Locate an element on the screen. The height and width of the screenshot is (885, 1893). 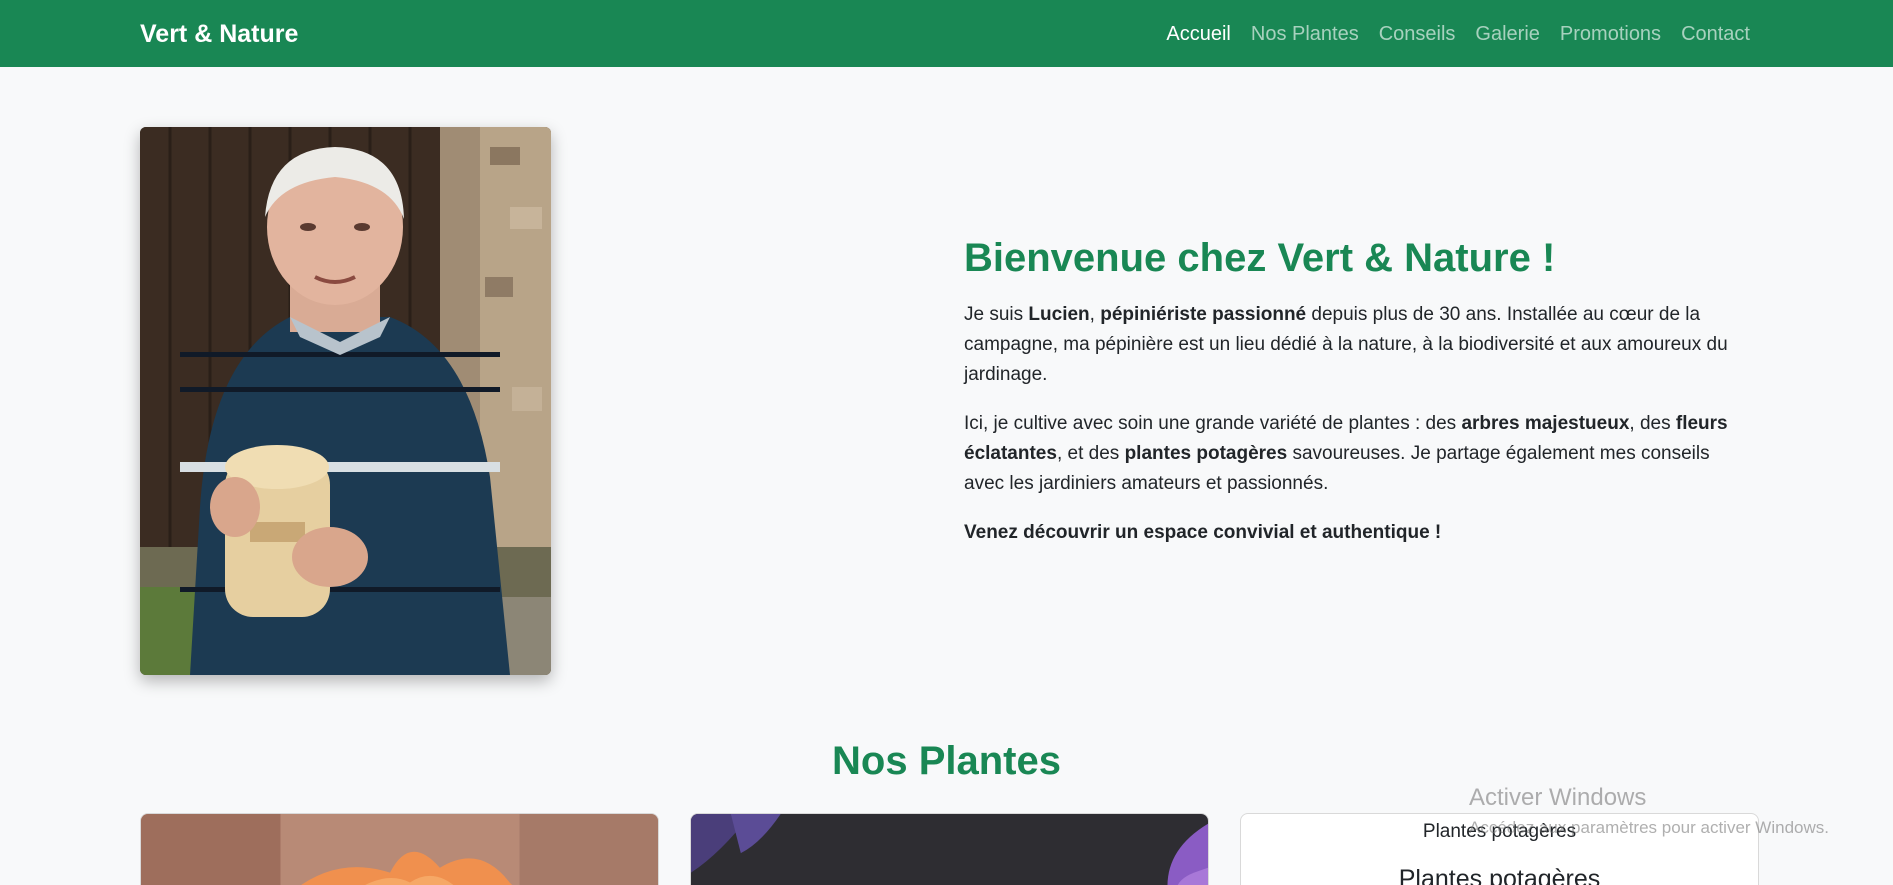
nav-link-nos-plantes: Nos Plantes is located at coordinates (1305, 34).